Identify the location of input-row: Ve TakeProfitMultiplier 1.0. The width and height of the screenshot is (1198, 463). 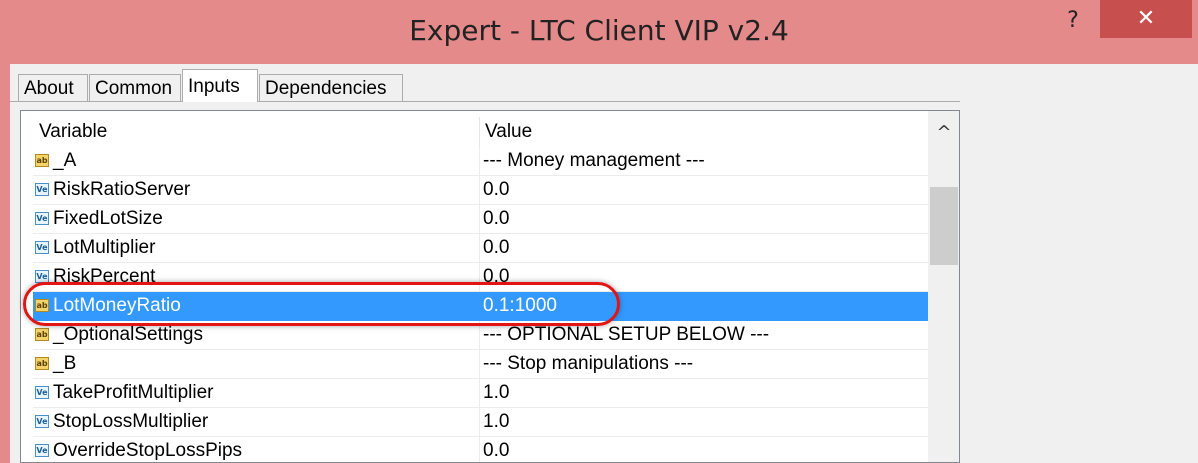
(488, 393).